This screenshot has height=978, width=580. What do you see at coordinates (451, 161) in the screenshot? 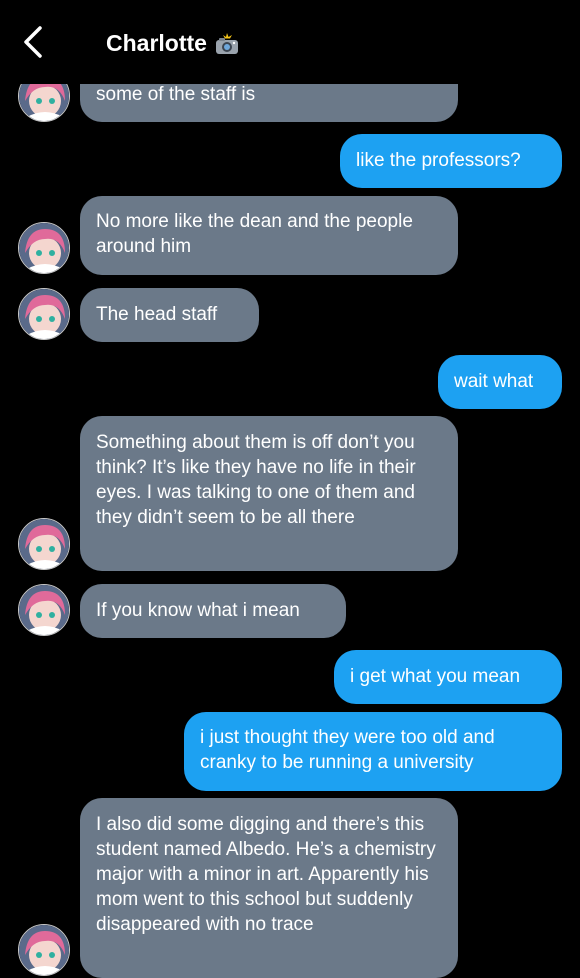
I see `outgoing-message: like the professors?` at bounding box center [451, 161].